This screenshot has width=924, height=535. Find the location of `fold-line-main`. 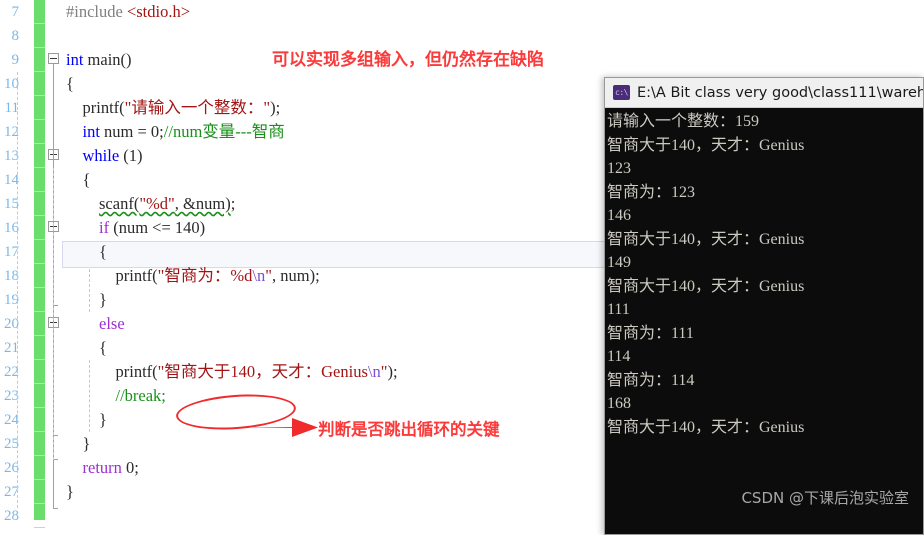

fold-line-main is located at coordinates (53, 106).